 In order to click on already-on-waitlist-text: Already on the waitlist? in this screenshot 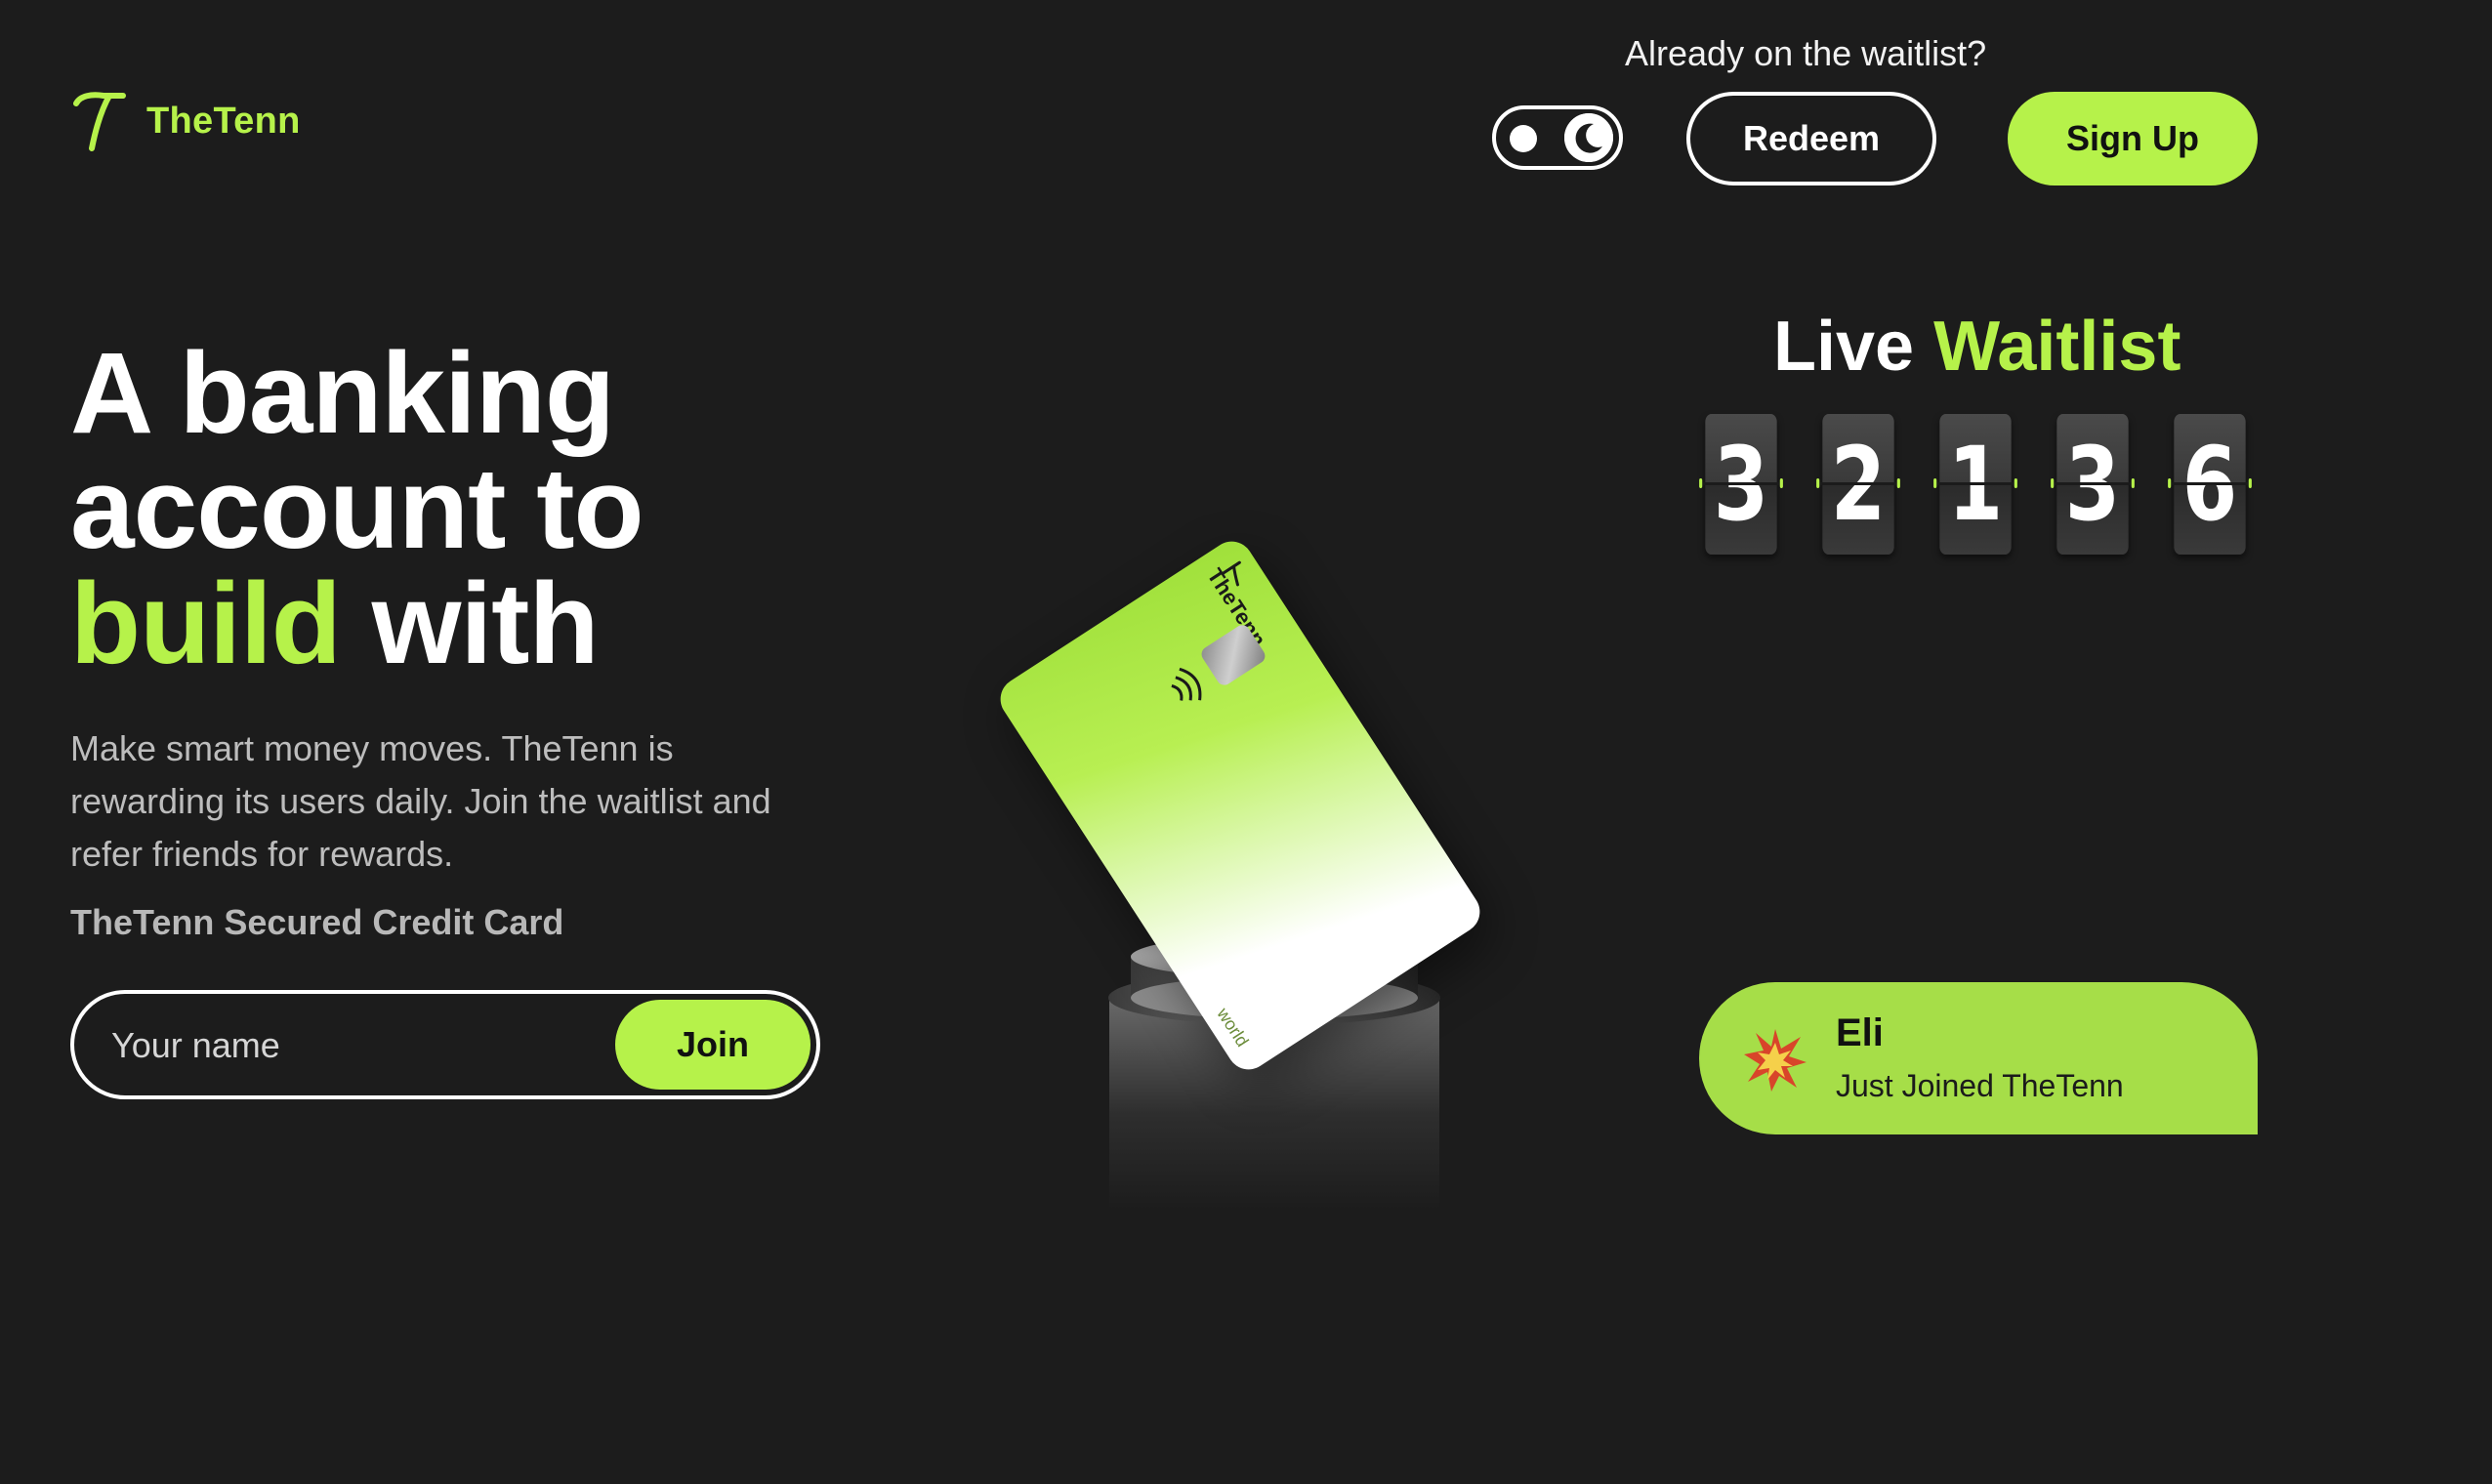, I will do `click(1806, 53)`.